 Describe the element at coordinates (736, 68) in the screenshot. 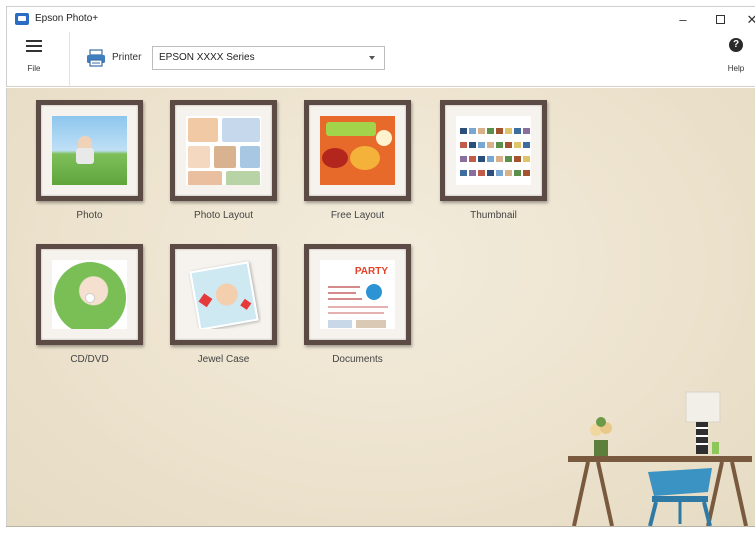

I see `help-label: Help` at that location.